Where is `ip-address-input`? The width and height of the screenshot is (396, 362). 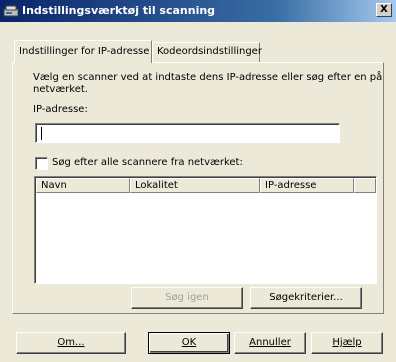
ip-address-input is located at coordinates (187, 133).